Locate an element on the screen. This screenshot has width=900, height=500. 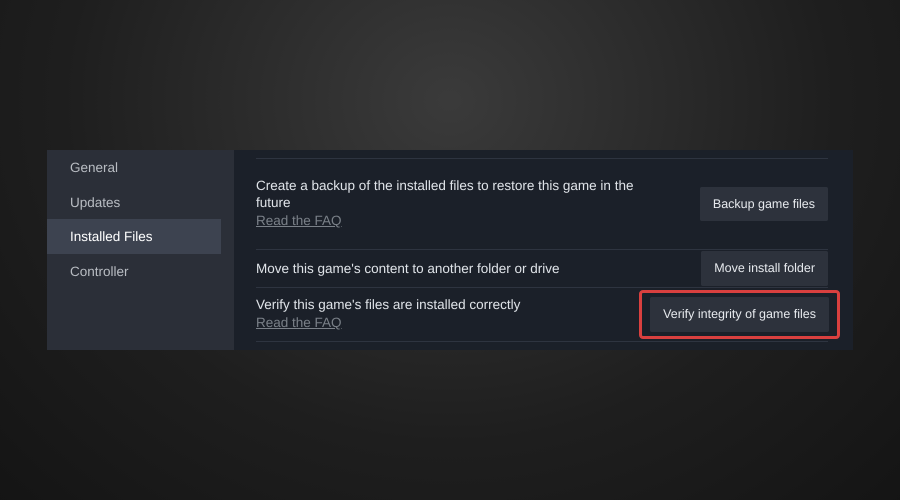
action-button: Move install folder is located at coordinates (764, 268).